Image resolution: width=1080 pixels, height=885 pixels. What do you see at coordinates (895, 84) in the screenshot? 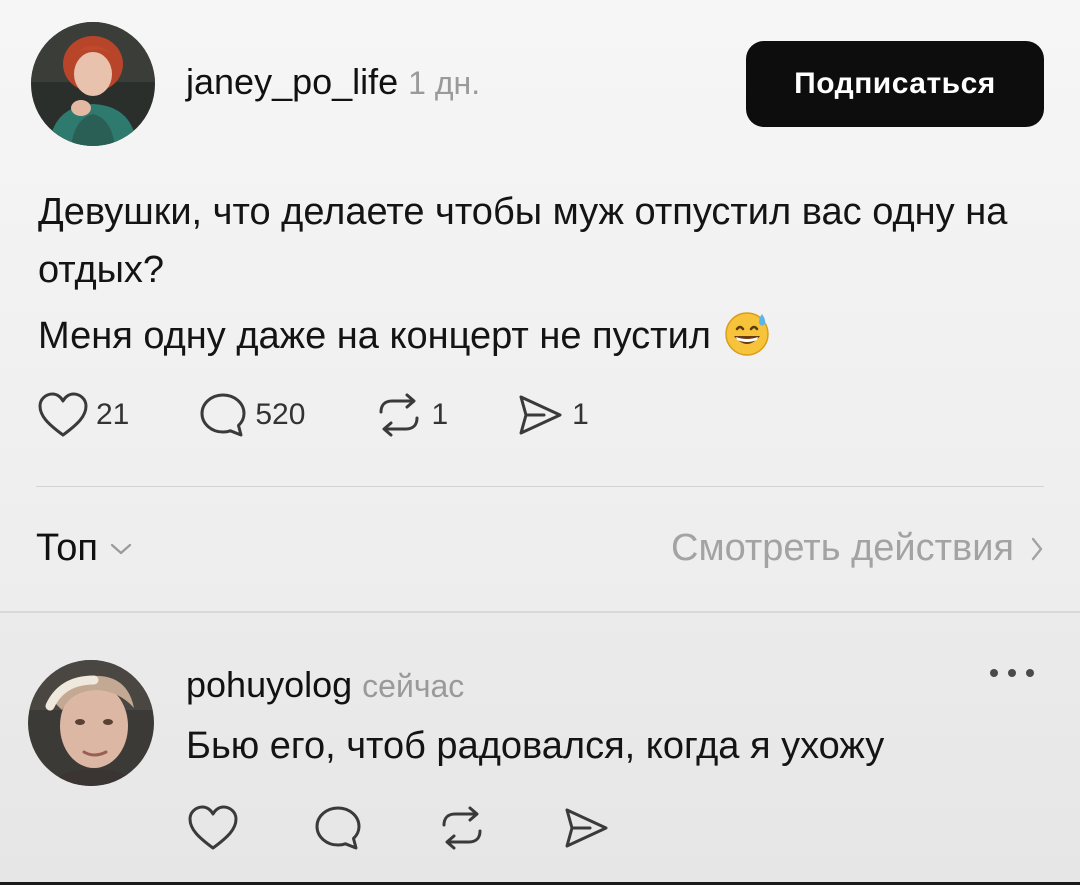
I see `follow-button: Подписаться` at bounding box center [895, 84].